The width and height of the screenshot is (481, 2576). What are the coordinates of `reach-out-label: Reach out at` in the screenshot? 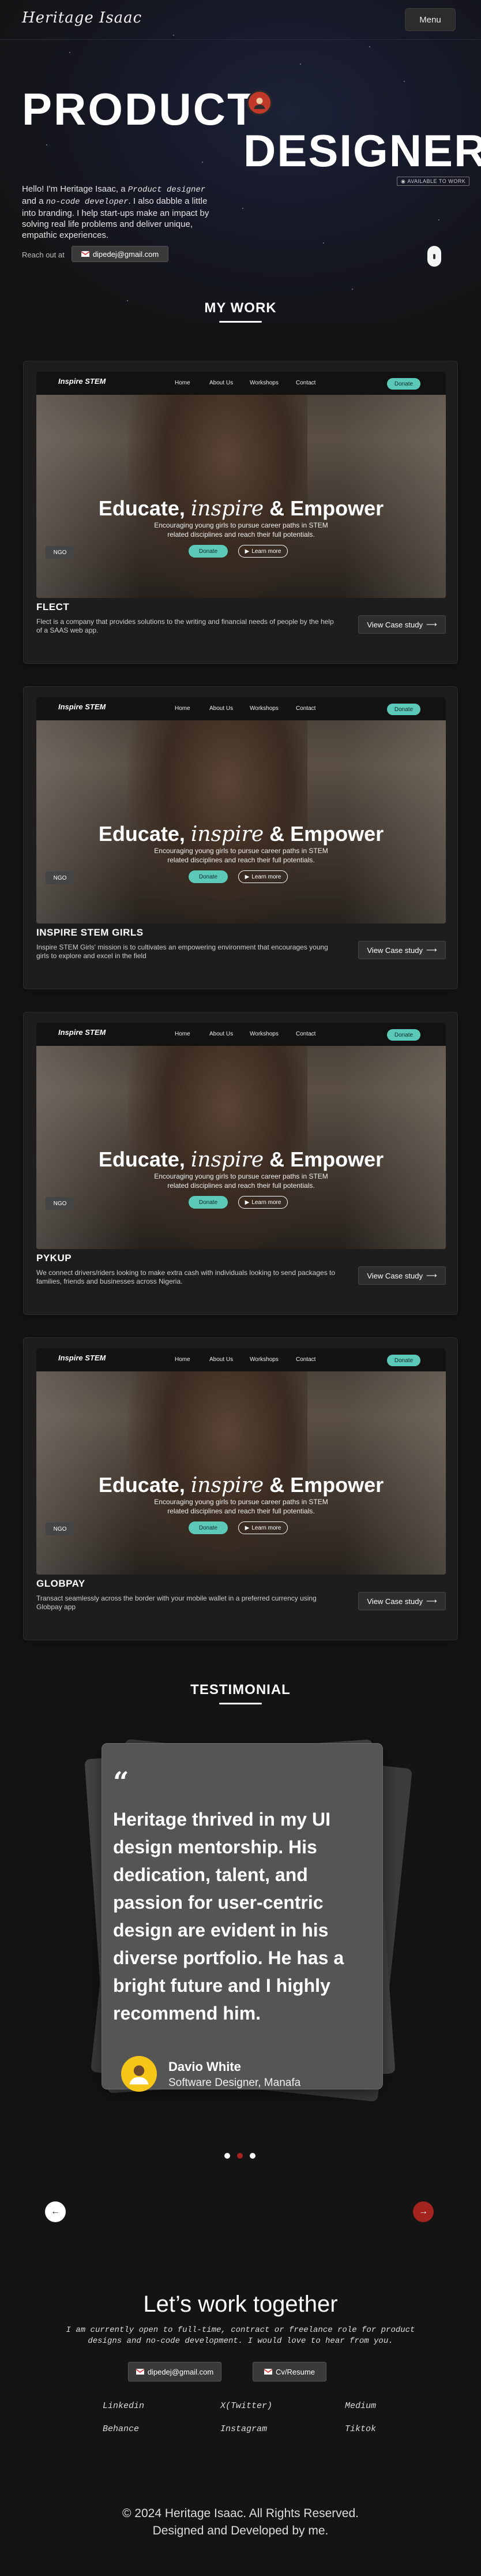 It's located at (43, 255).